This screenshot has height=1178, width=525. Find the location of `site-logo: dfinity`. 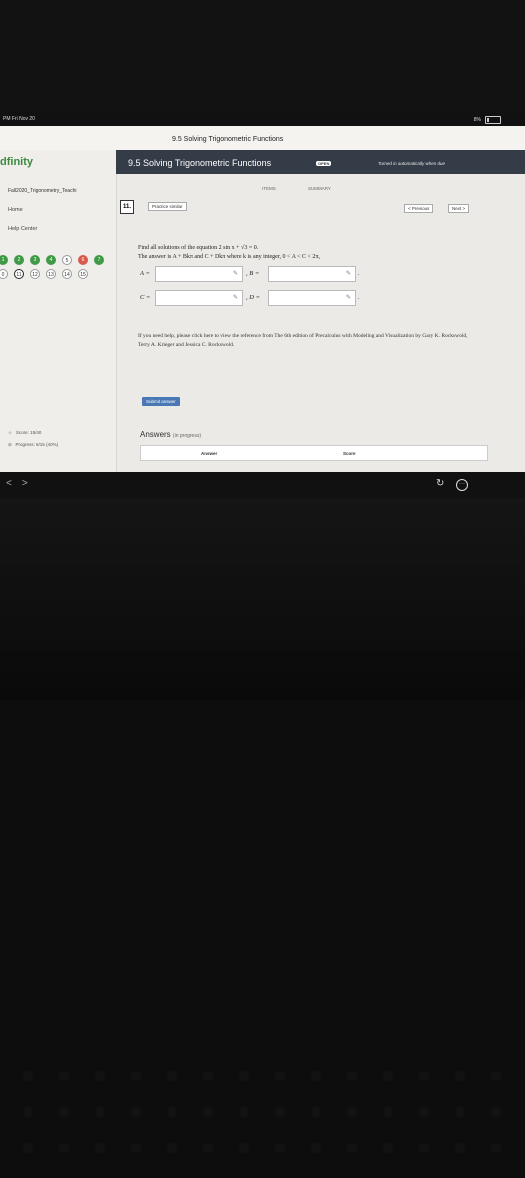

site-logo: dfinity is located at coordinates (16, 162).